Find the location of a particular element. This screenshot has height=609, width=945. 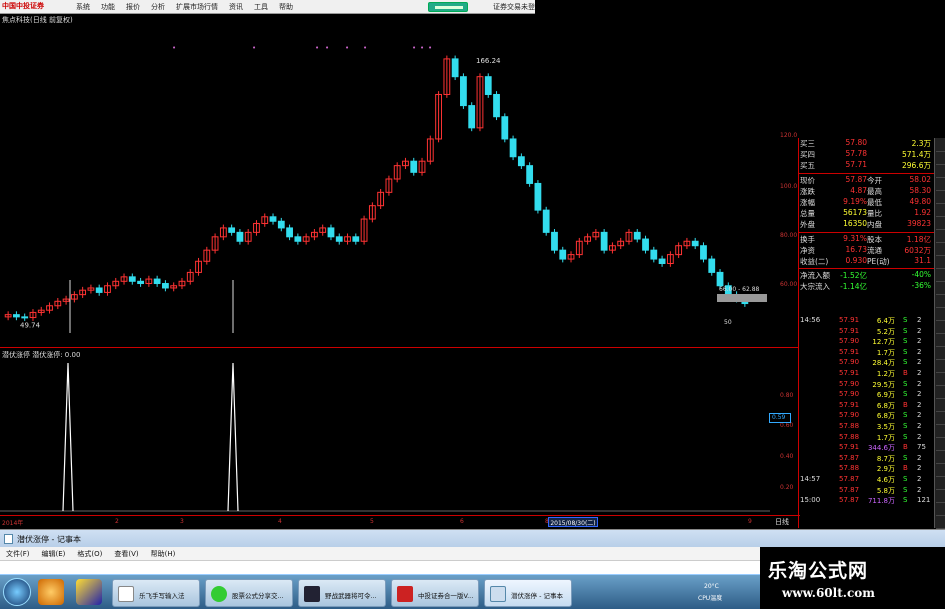

menu-item-info: 资讯 is located at coordinates (236, 7).